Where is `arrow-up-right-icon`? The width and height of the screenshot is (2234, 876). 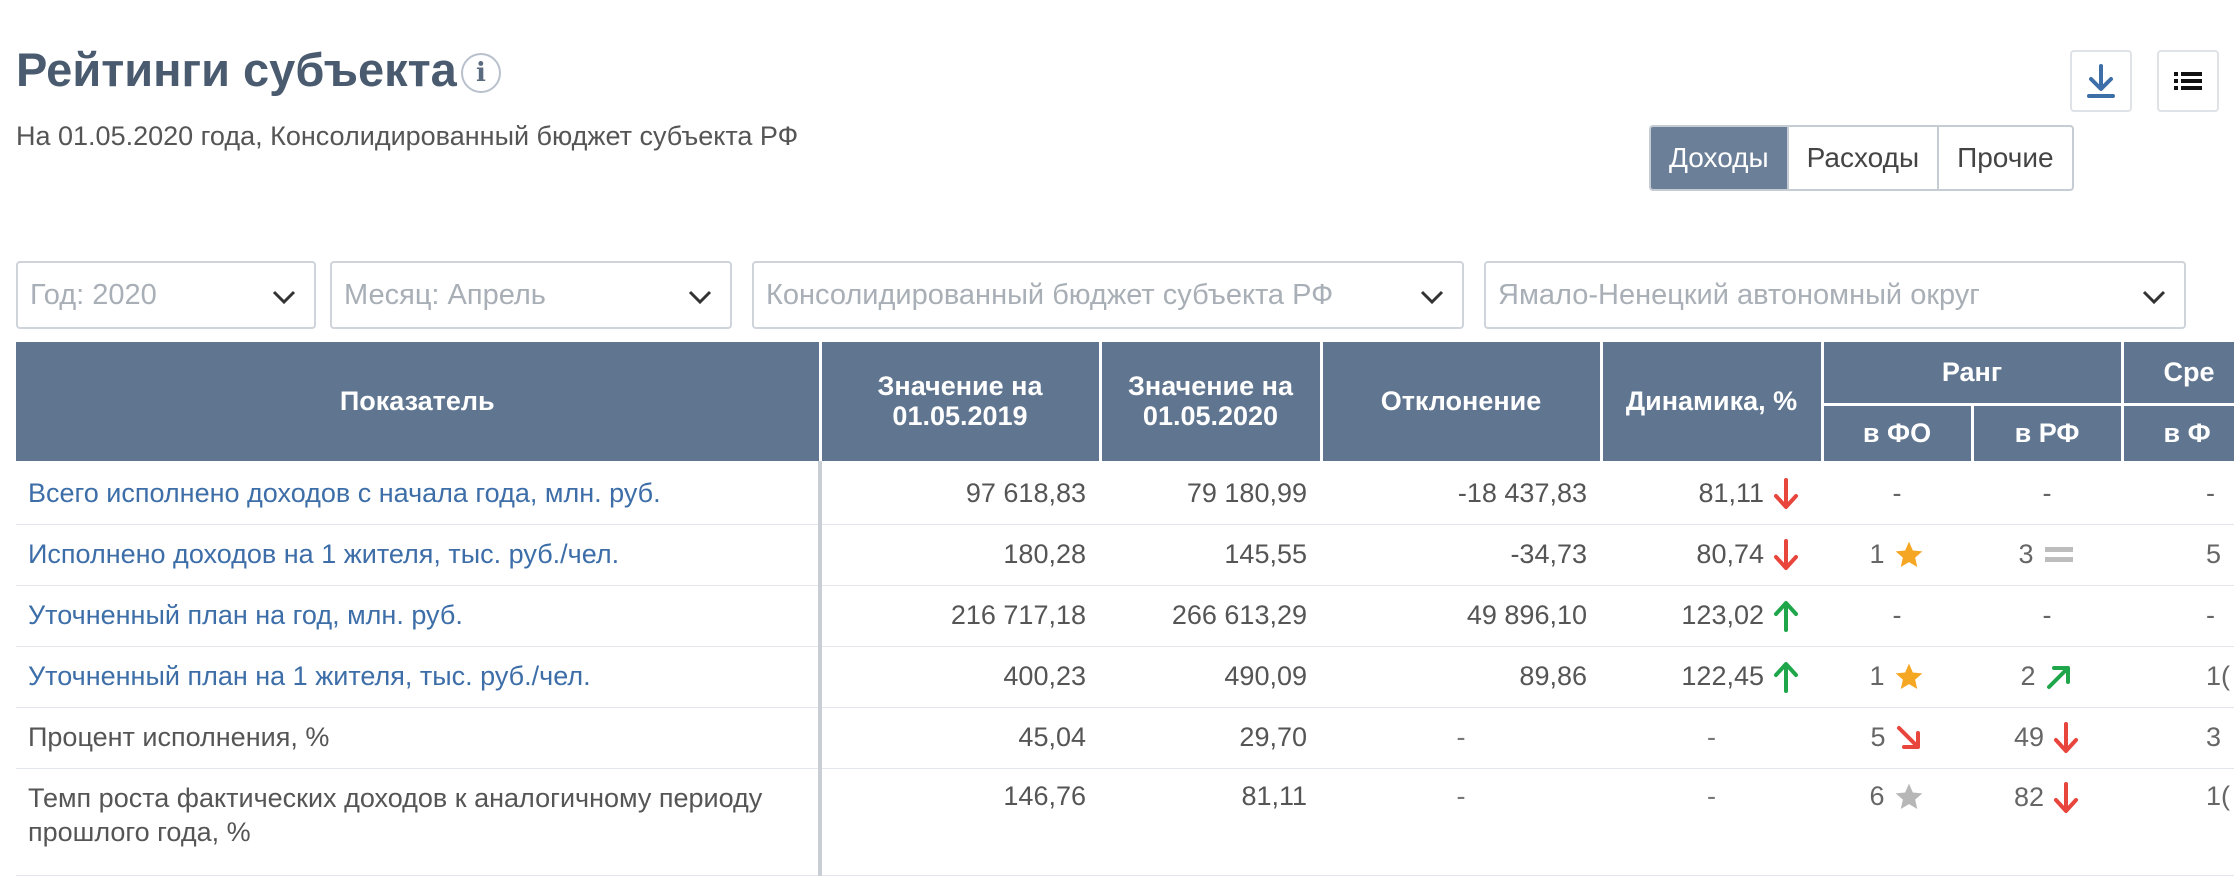
arrow-up-right-icon is located at coordinates (2059, 677).